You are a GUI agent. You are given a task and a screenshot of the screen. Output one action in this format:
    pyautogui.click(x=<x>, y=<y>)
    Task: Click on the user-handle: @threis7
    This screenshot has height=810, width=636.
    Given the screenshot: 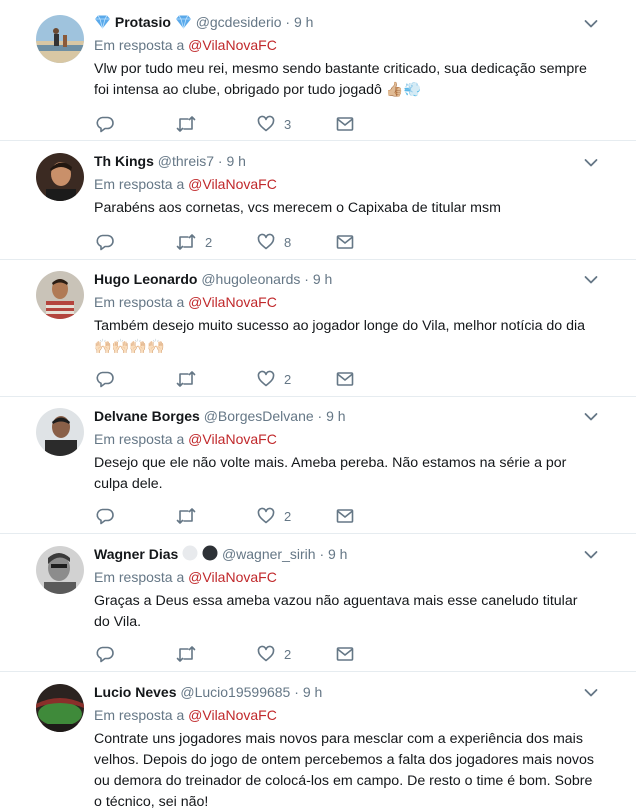 What is the action you would take?
    pyautogui.click(x=186, y=161)
    